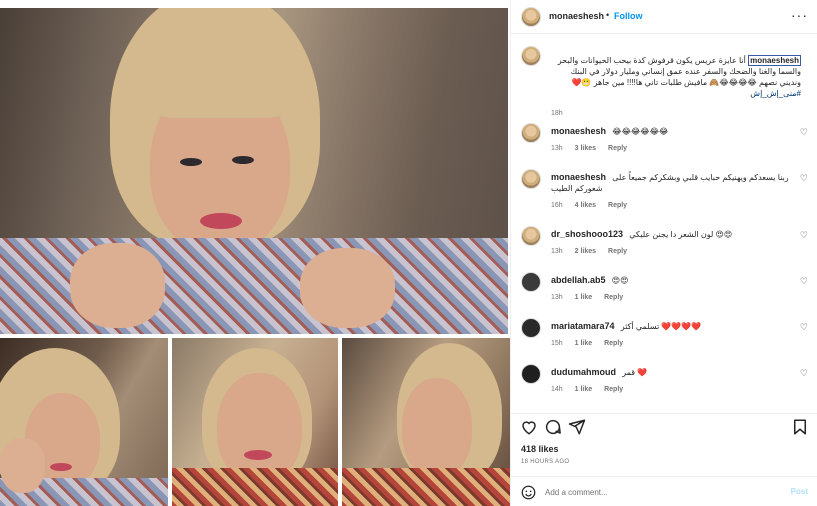  I want to click on comment-body: تسلمي أكثر ❤️❤️❤️❤️, so click(661, 326).